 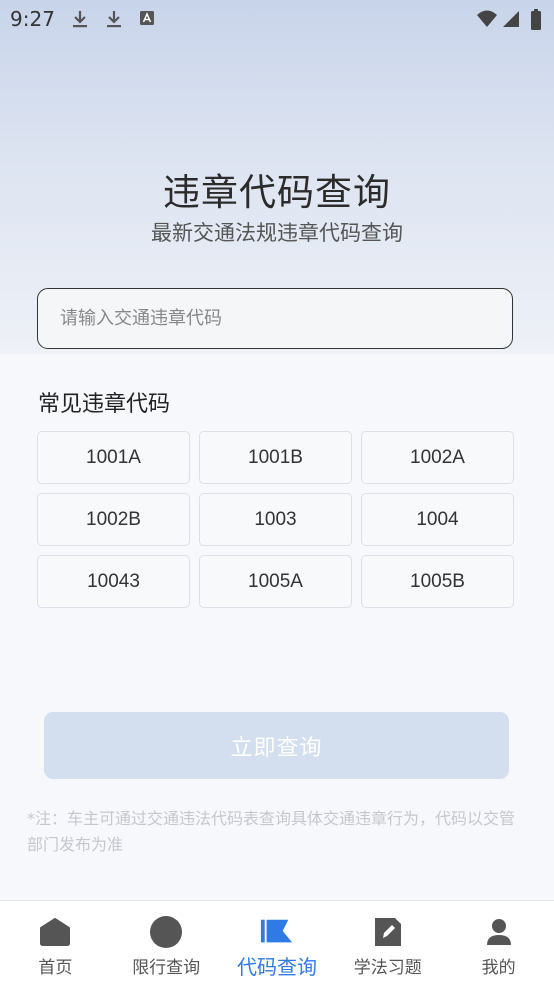 What do you see at coordinates (277, 192) in the screenshot?
I see `page-title: 违章代码查询` at bounding box center [277, 192].